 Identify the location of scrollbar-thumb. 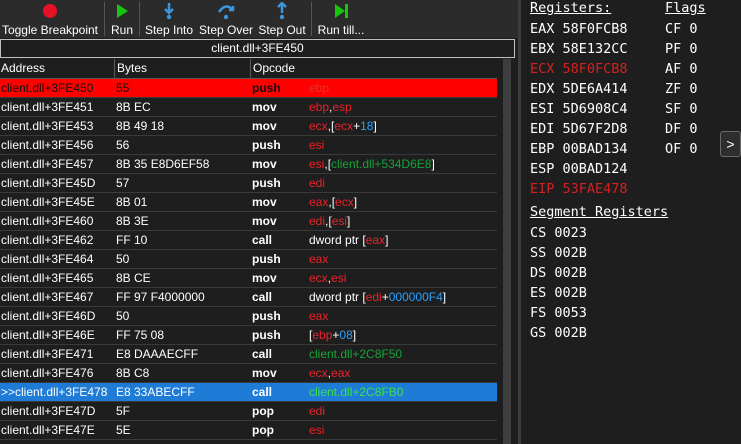
(507, 251).